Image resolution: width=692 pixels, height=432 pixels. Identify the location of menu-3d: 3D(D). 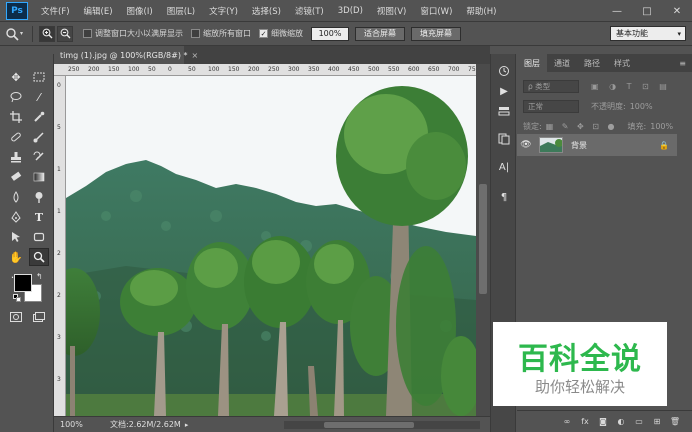
(350, 11).